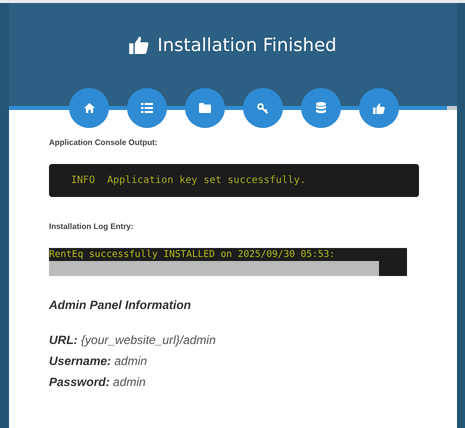  What do you see at coordinates (79, 382) in the screenshot?
I see `field-label: Password:` at bounding box center [79, 382].